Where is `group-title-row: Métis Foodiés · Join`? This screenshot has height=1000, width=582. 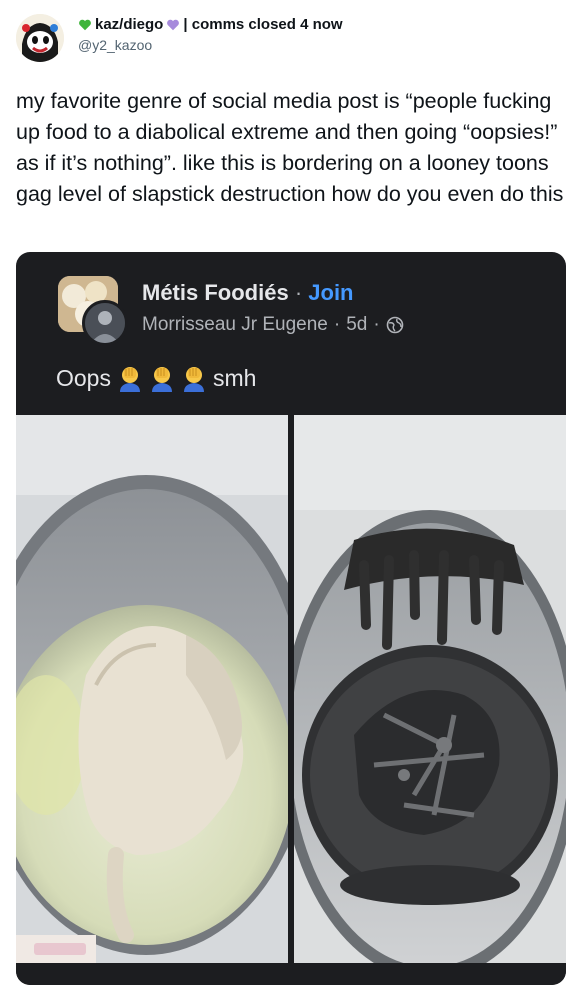 group-title-row: Métis Foodiés · Join is located at coordinates (248, 293).